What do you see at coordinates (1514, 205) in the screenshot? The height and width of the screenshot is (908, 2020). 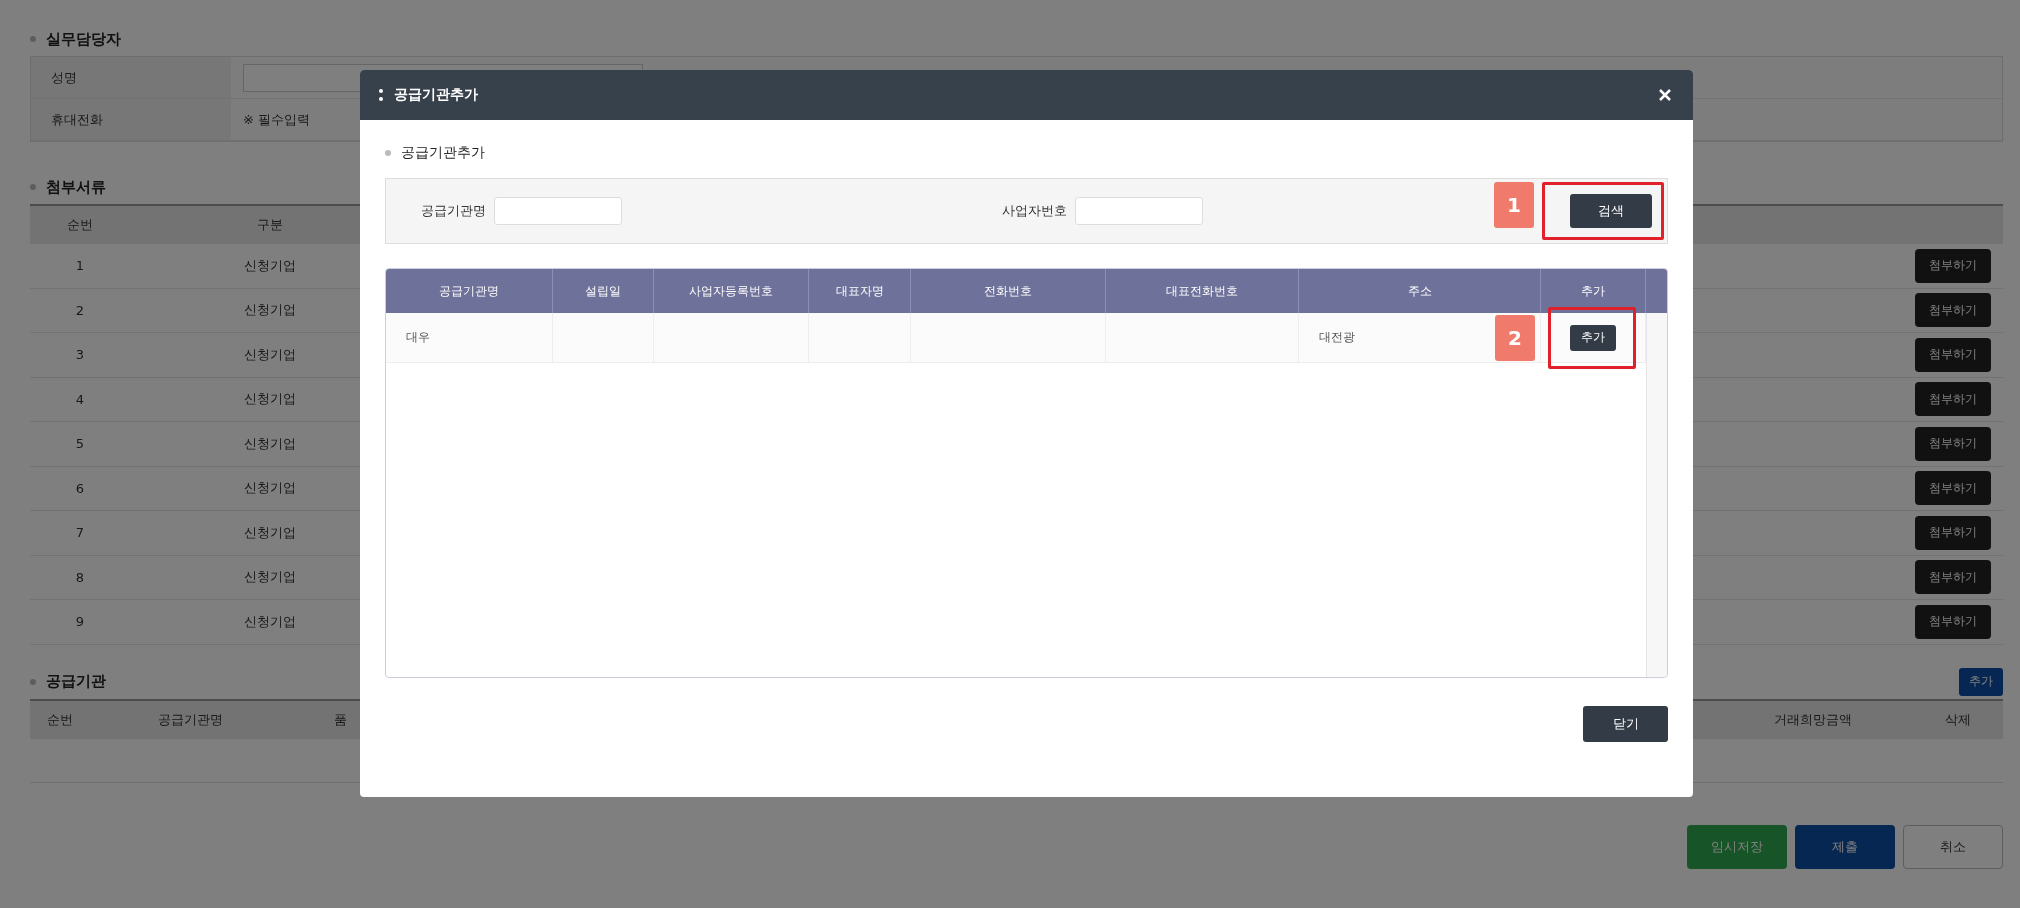 I see `step-badge: 1` at bounding box center [1514, 205].